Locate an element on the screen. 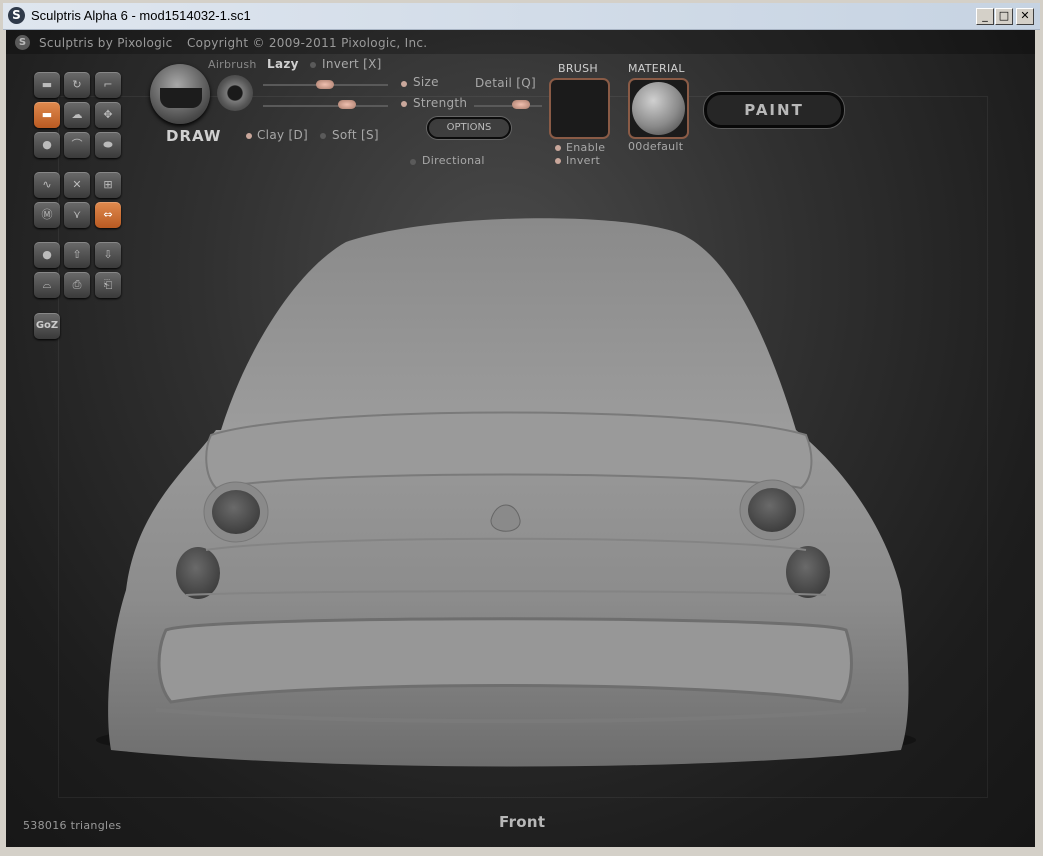 The height and width of the screenshot is (856, 1043). detail-slider-track is located at coordinates (508, 106).